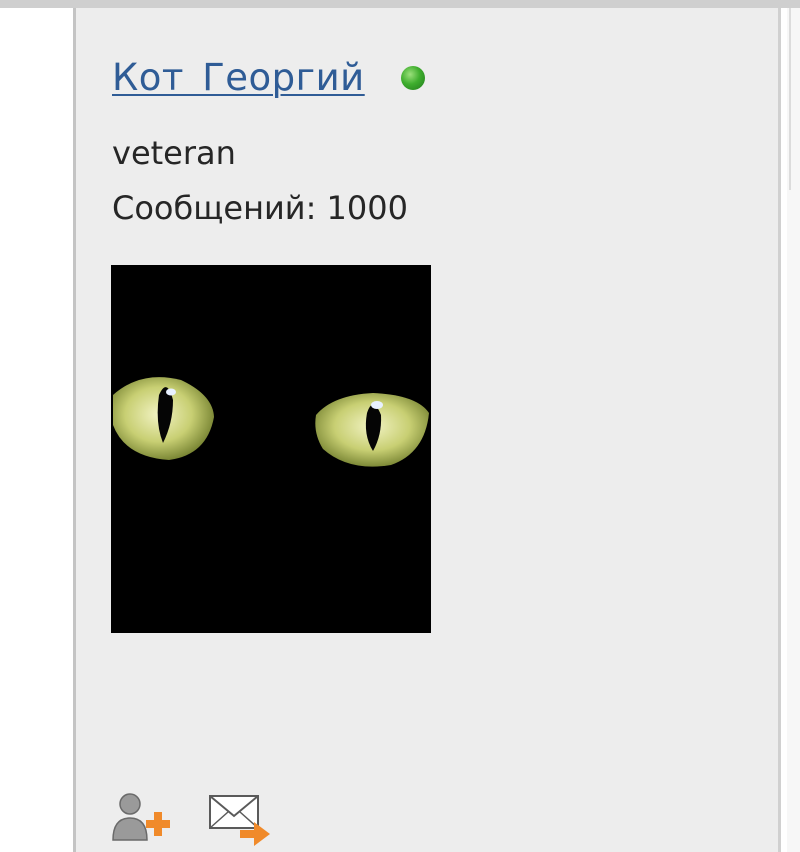 The height and width of the screenshot is (852, 800). What do you see at coordinates (790, 99) in the screenshot?
I see `adjacent-column-border` at bounding box center [790, 99].